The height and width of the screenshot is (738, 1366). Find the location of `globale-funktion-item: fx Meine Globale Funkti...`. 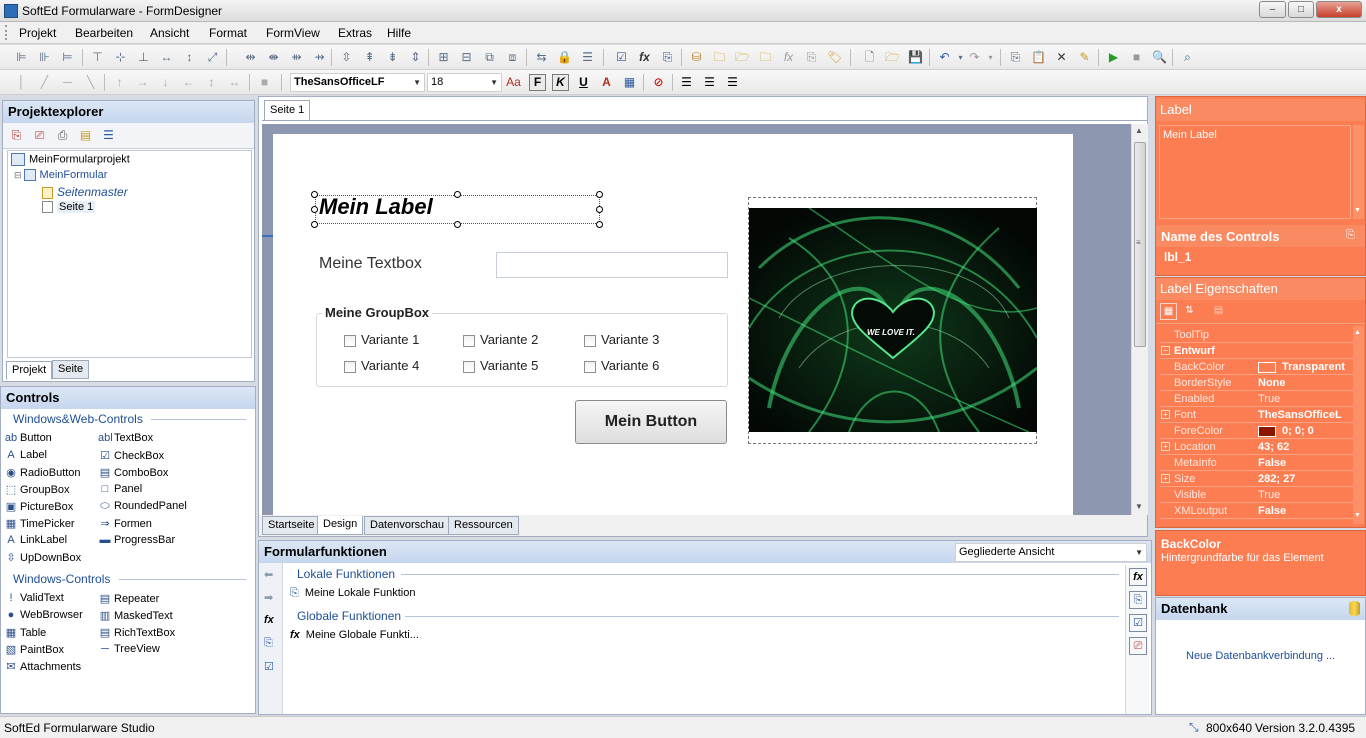

globale-funktion-item: fx Meine Globale Funkti... is located at coordinates (354, 635).